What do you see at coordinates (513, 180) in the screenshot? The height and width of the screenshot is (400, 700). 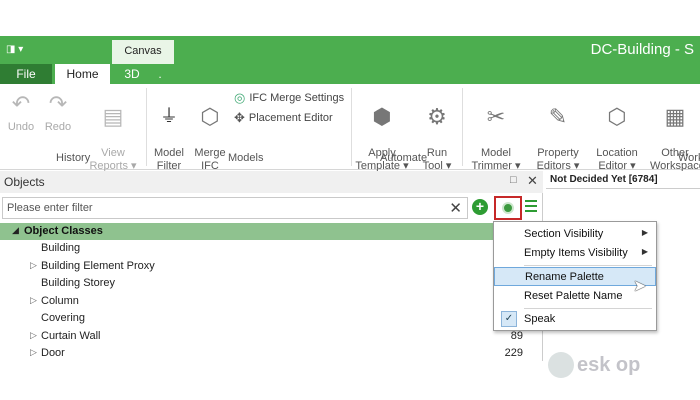 I see `float-window-icon: □` at bounding box center [513, 180].